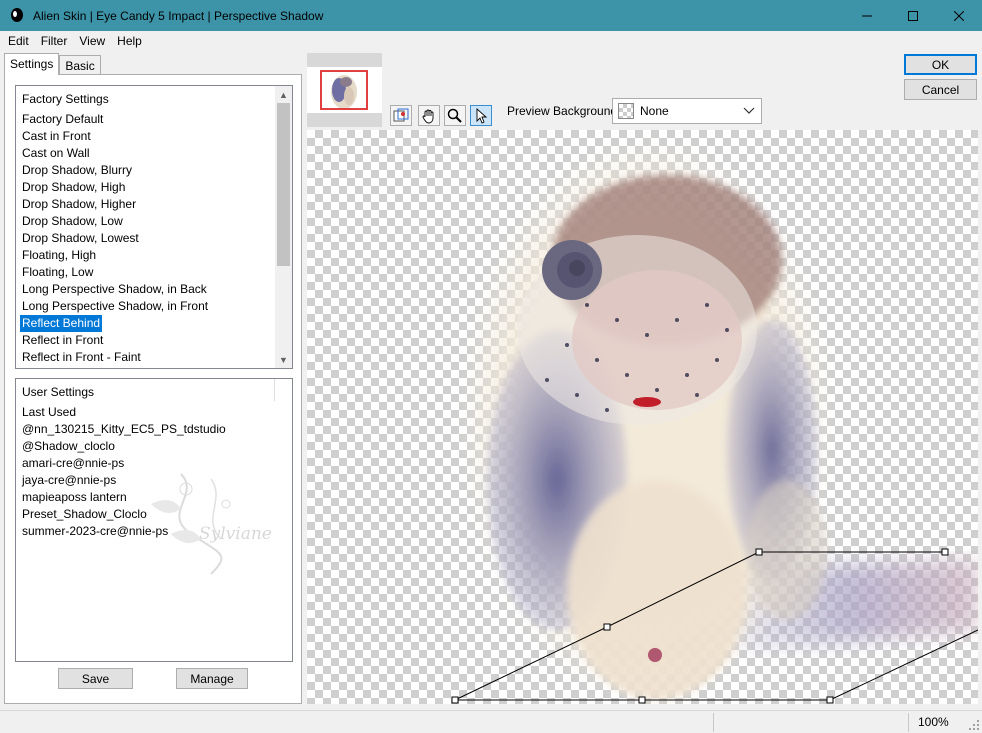 The width and height of the screenshot is (982, 733). What do you see at coordinates (115, 136) in the screenshot?
I see `factory-list-item: Cast in Front` at bounding box center [115, 136].